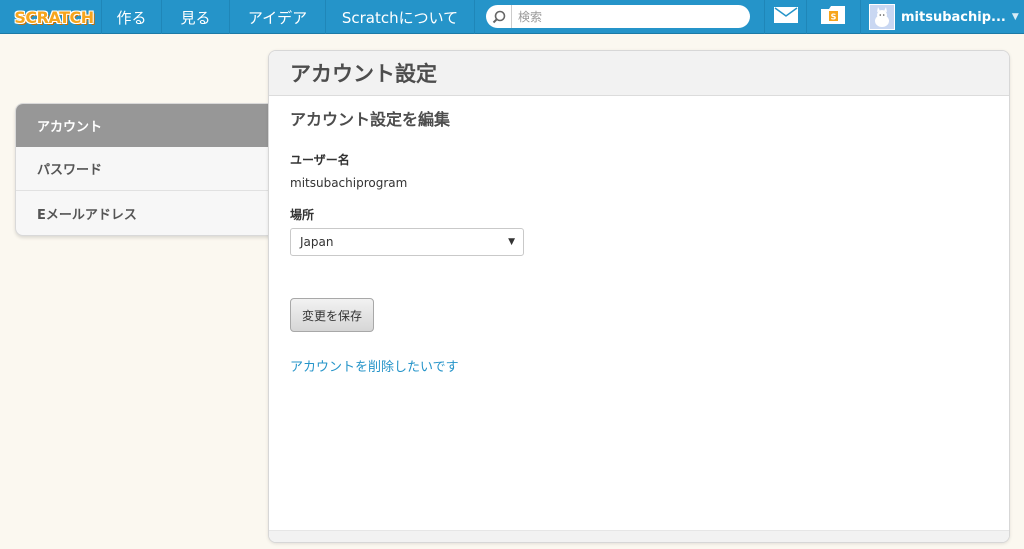 The image size is (1024, 549). Describe the element at coordinates (882, 17) in the screenshot. I see `avatar` at that location.